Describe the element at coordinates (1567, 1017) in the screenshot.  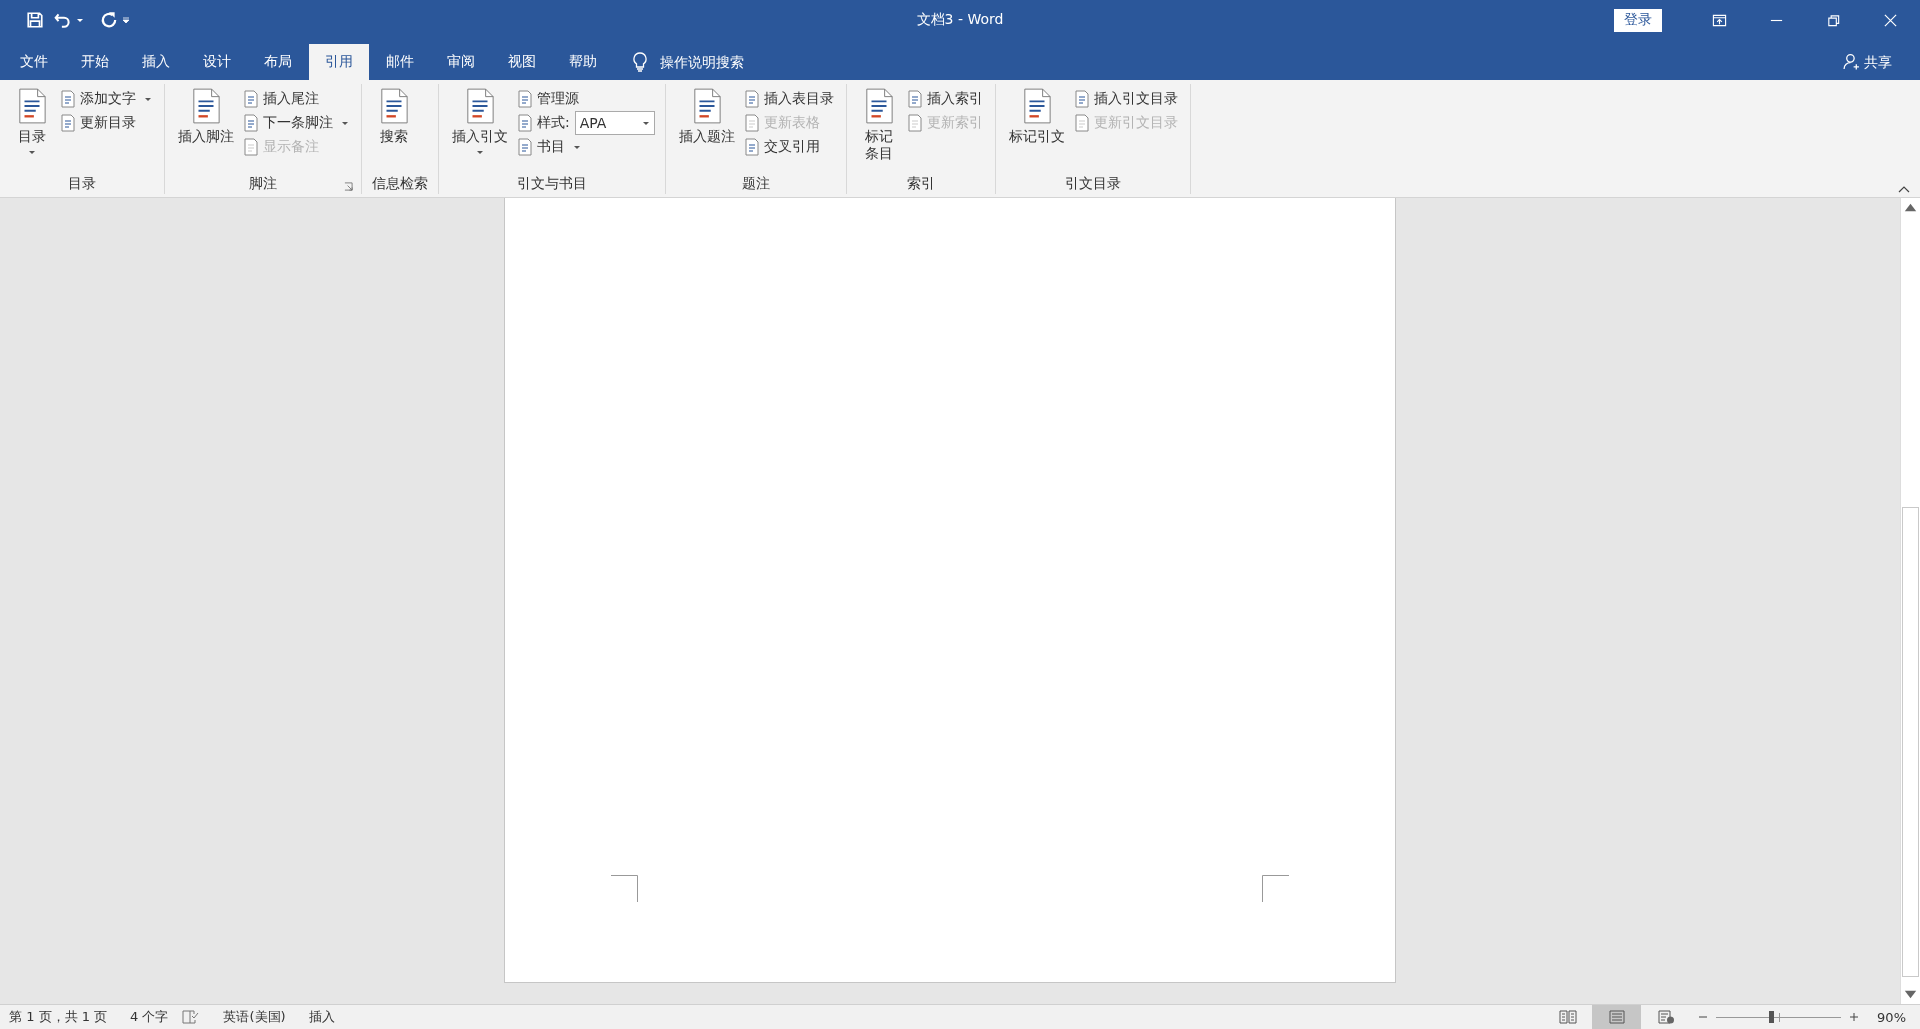
I see `book-icon` at that location.